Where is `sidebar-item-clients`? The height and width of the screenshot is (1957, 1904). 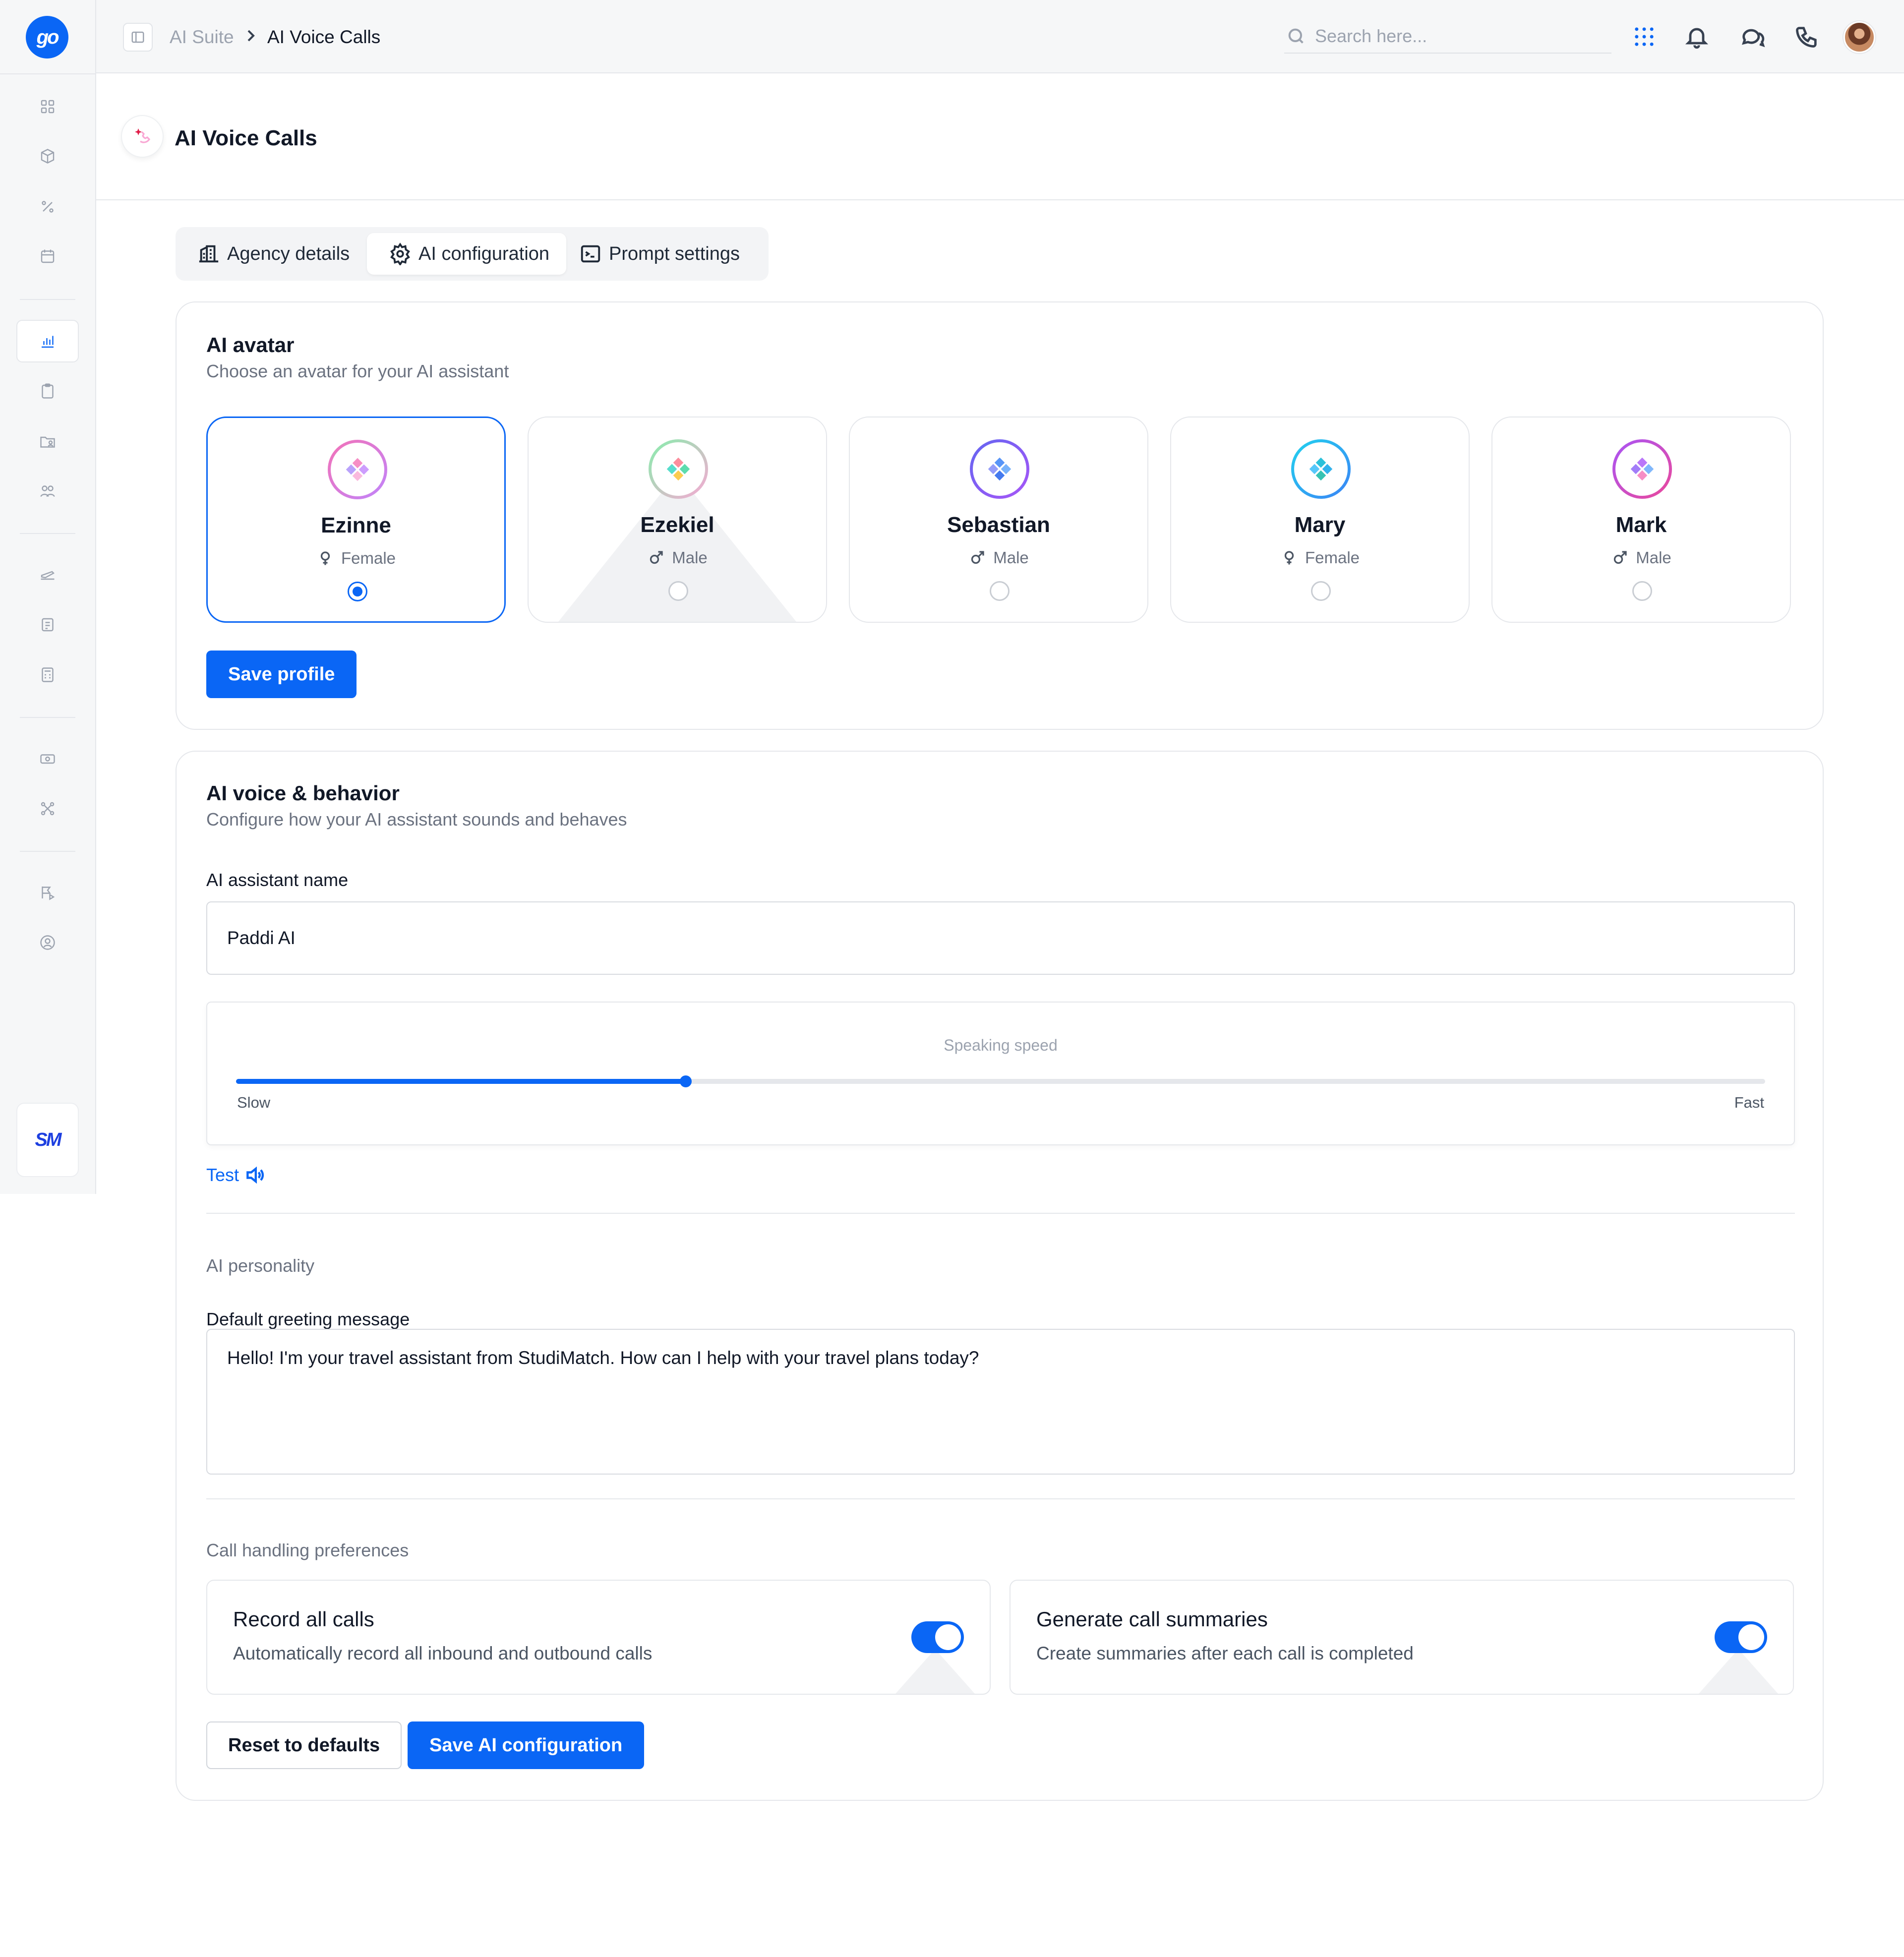 sidebar-item-clients is located at coordinates (47, 441).